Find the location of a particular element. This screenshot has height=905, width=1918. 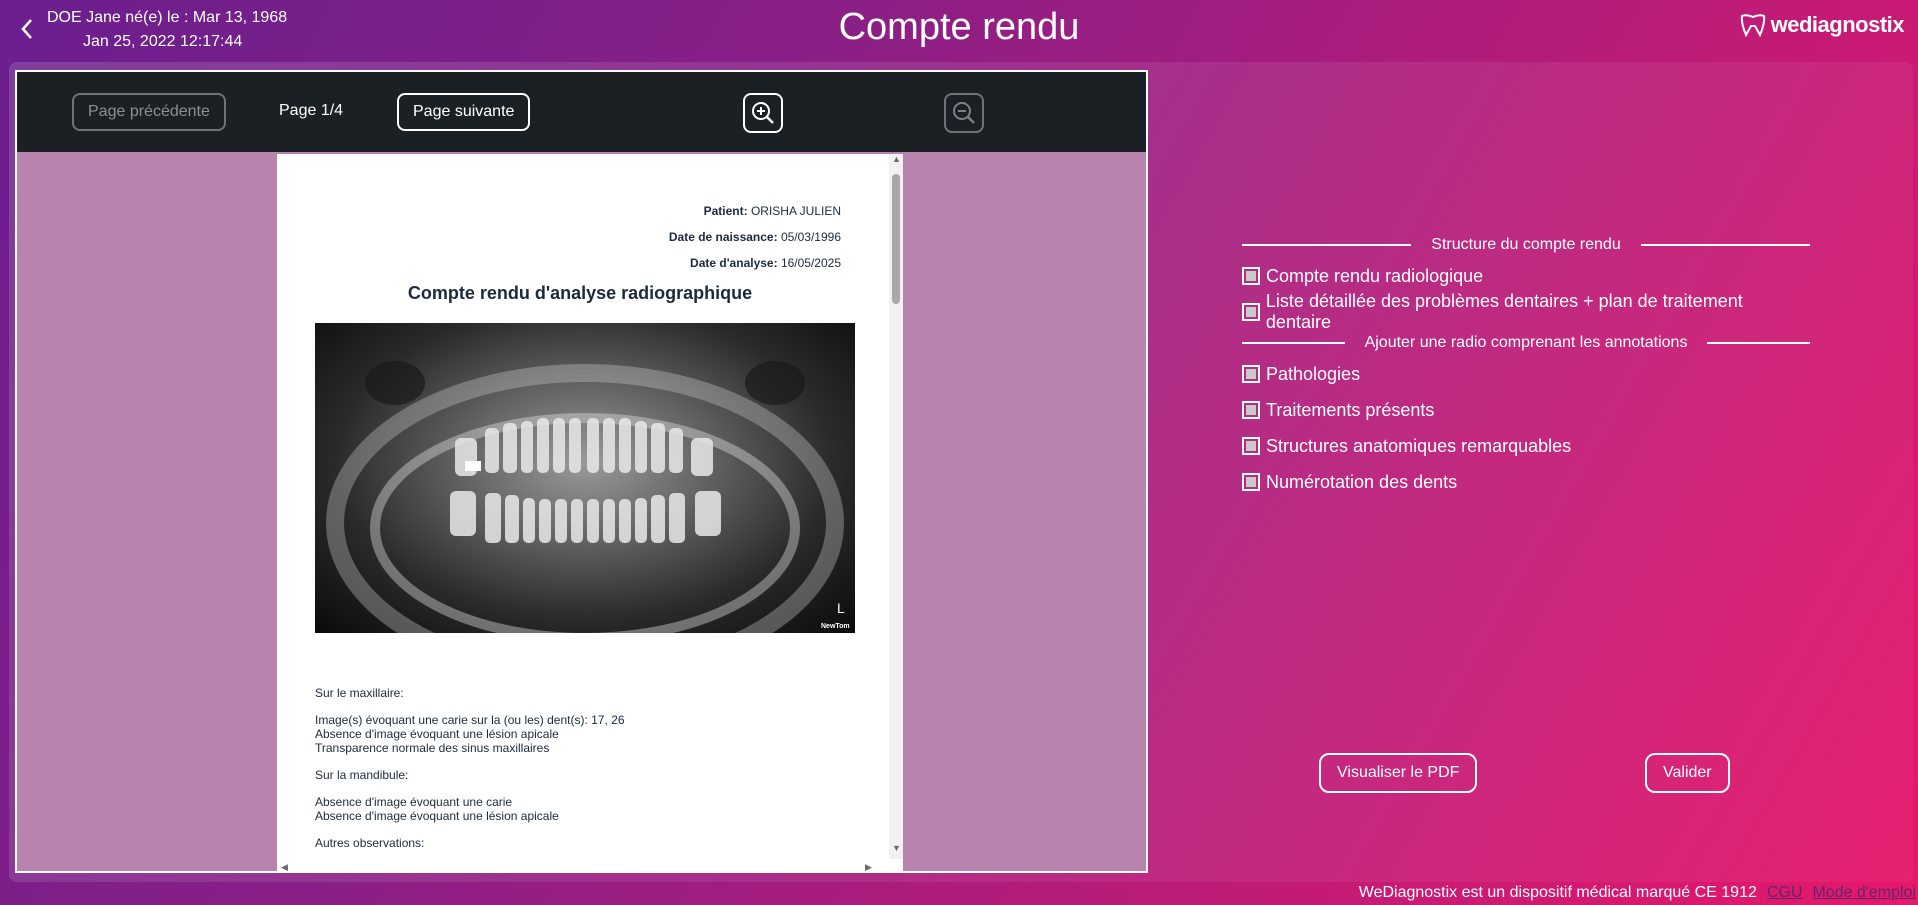

analysis-date-label: Date d'analyse: is located at coordinates (734, 263).